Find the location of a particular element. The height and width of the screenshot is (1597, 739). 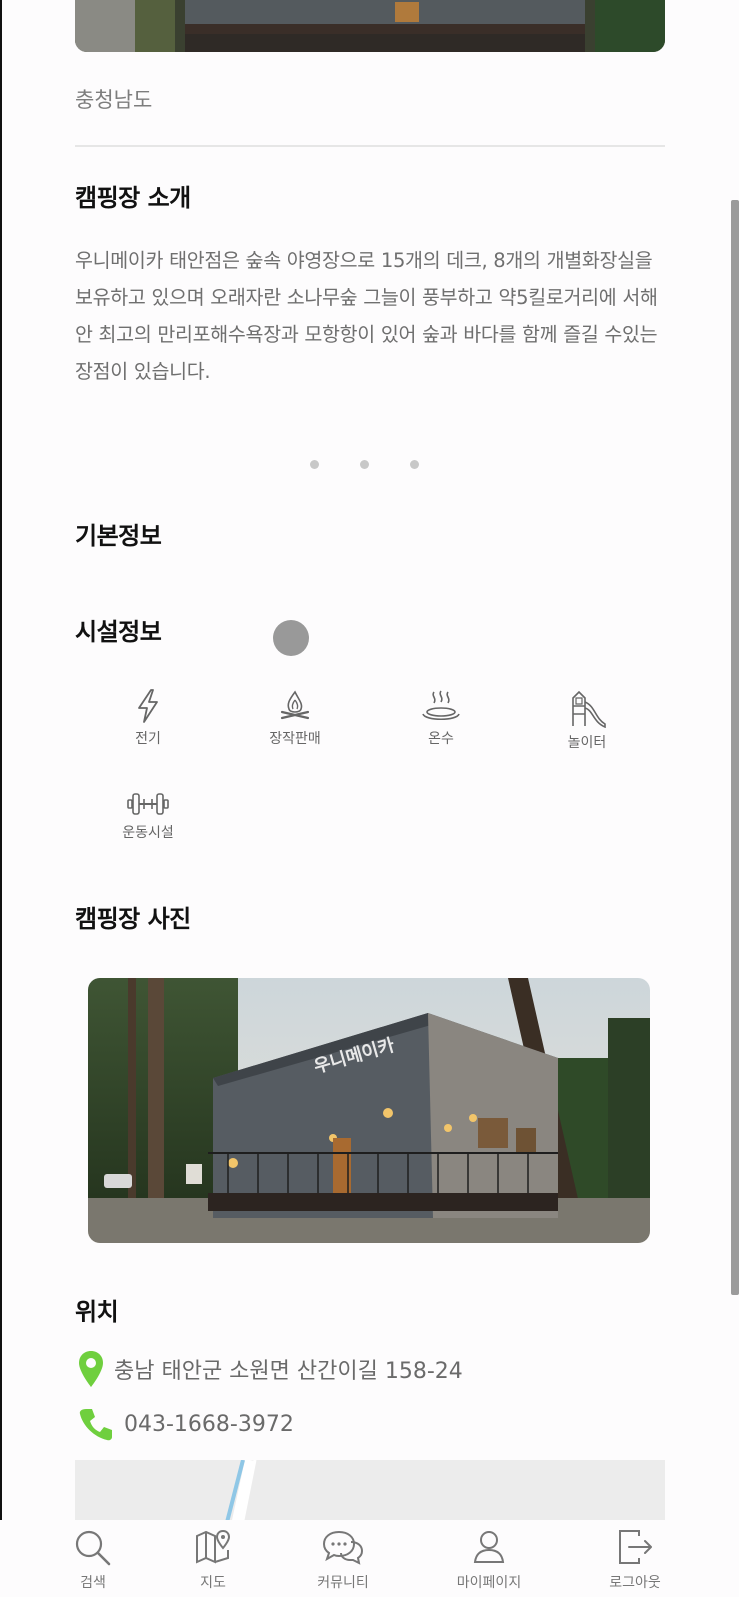

phone-row: 043-1668-3972 is located at coordinates (186, 1424).